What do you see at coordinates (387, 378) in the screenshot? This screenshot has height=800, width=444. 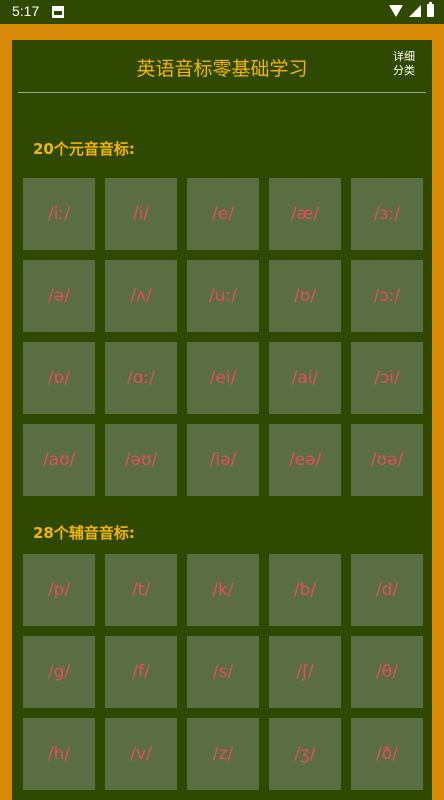 I see `phonetic-button: /ɔi/` at bounding box center [387, 378].